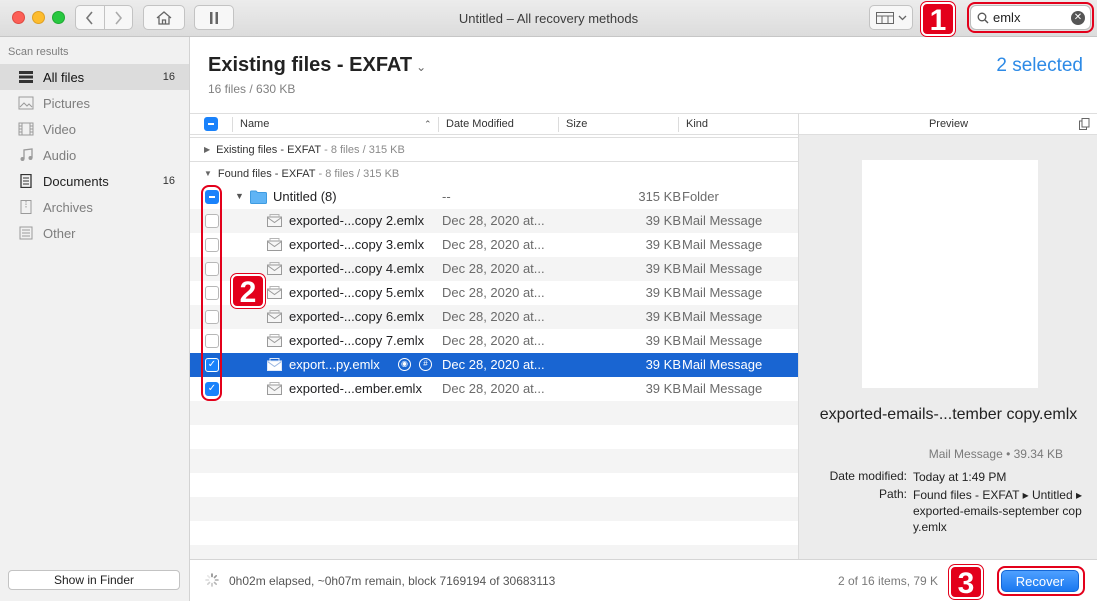 This screenshot has height=601, width=1097. What do you see at coordinates (94, 580) in the screenshot?
I see `show-in-finder-button: Show in Finder` at bounding box center [94, 580].